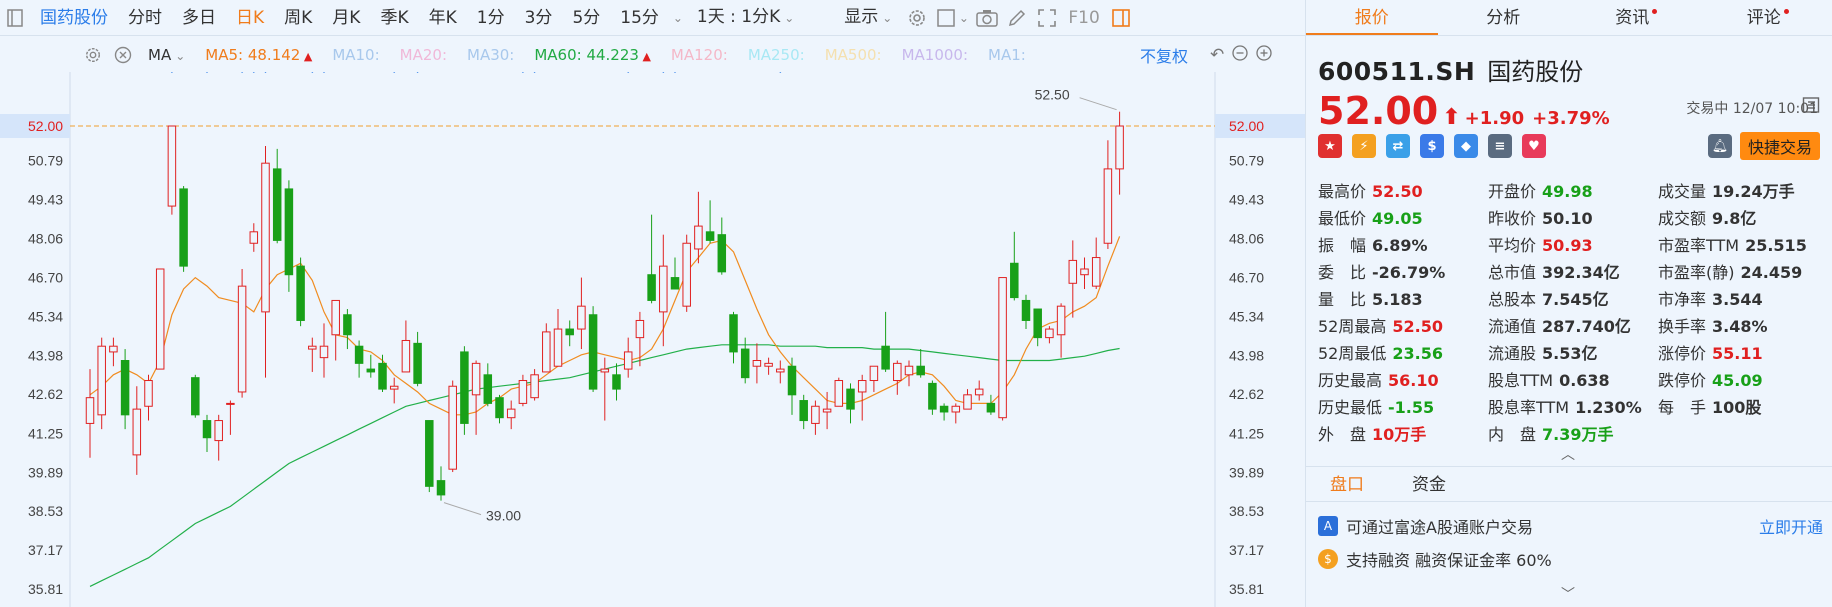 This screenshot has height=607, width=1832. What do you see at coordinates (298, 18) in the screenshot?
I see `period-tab-3: 周K` at bounding box center [298, 18].